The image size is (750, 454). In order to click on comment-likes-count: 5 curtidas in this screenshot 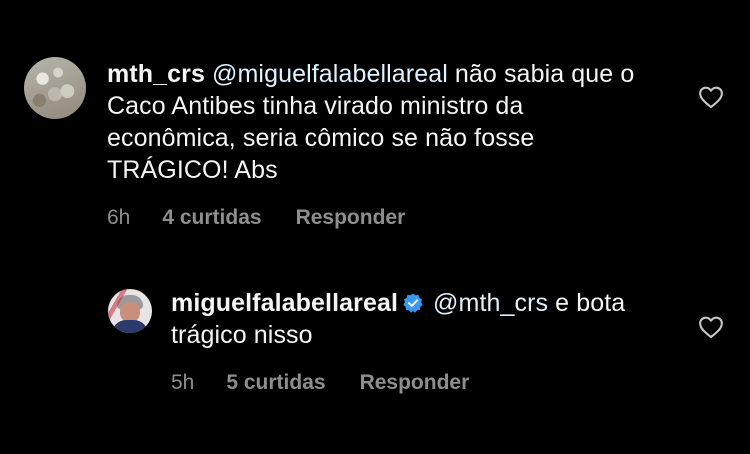, I will do `click(275, 383)`.